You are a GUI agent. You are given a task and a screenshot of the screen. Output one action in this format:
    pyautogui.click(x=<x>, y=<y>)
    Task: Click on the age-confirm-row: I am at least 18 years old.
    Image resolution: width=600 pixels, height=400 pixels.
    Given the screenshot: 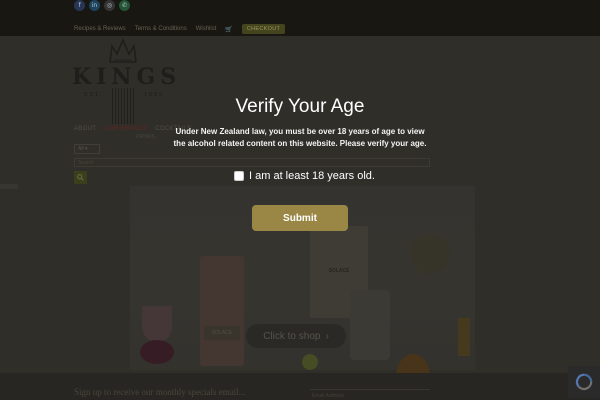 What is the action you would take?
    pyautogui.click(x=304, y=176)
    